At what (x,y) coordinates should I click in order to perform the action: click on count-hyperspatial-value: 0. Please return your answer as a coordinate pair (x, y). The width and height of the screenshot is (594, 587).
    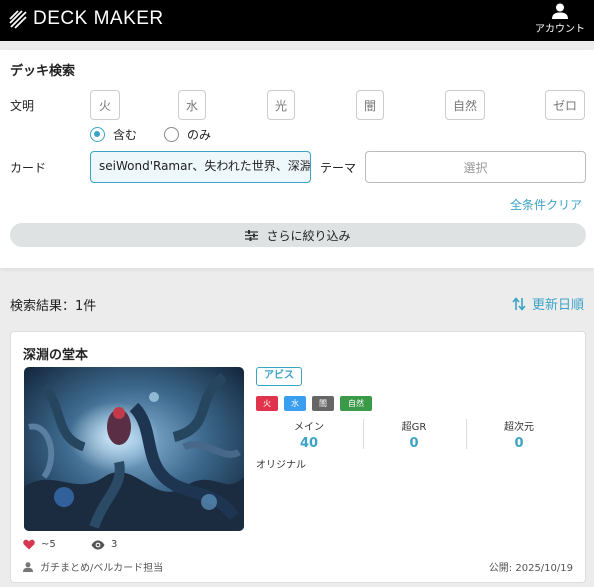
    Looking at the image, I should click on (519, 443).